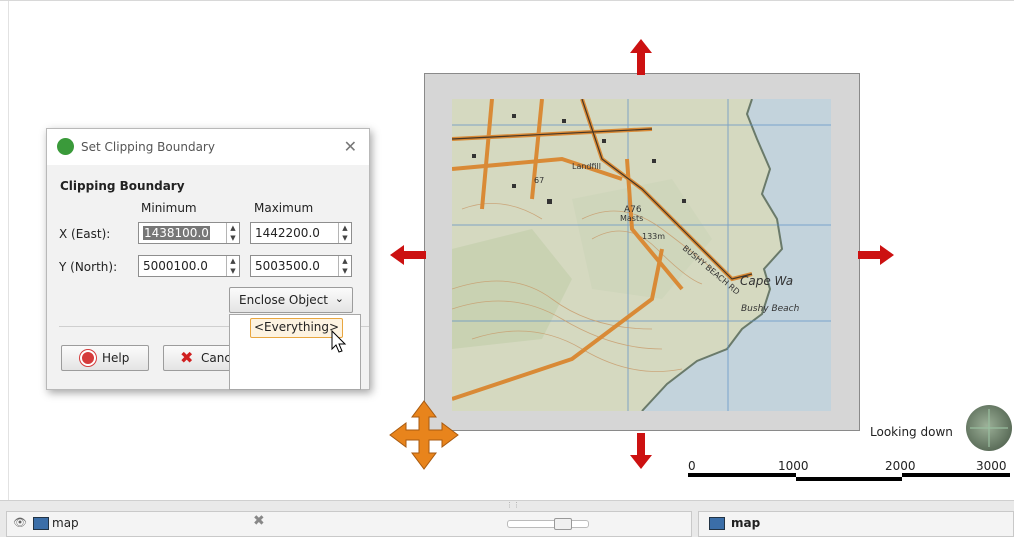 The height and width of the screenshot is (537, 1014). I want to click on enclose-object-button: Enclose Object ⌄, so click(291, 300).